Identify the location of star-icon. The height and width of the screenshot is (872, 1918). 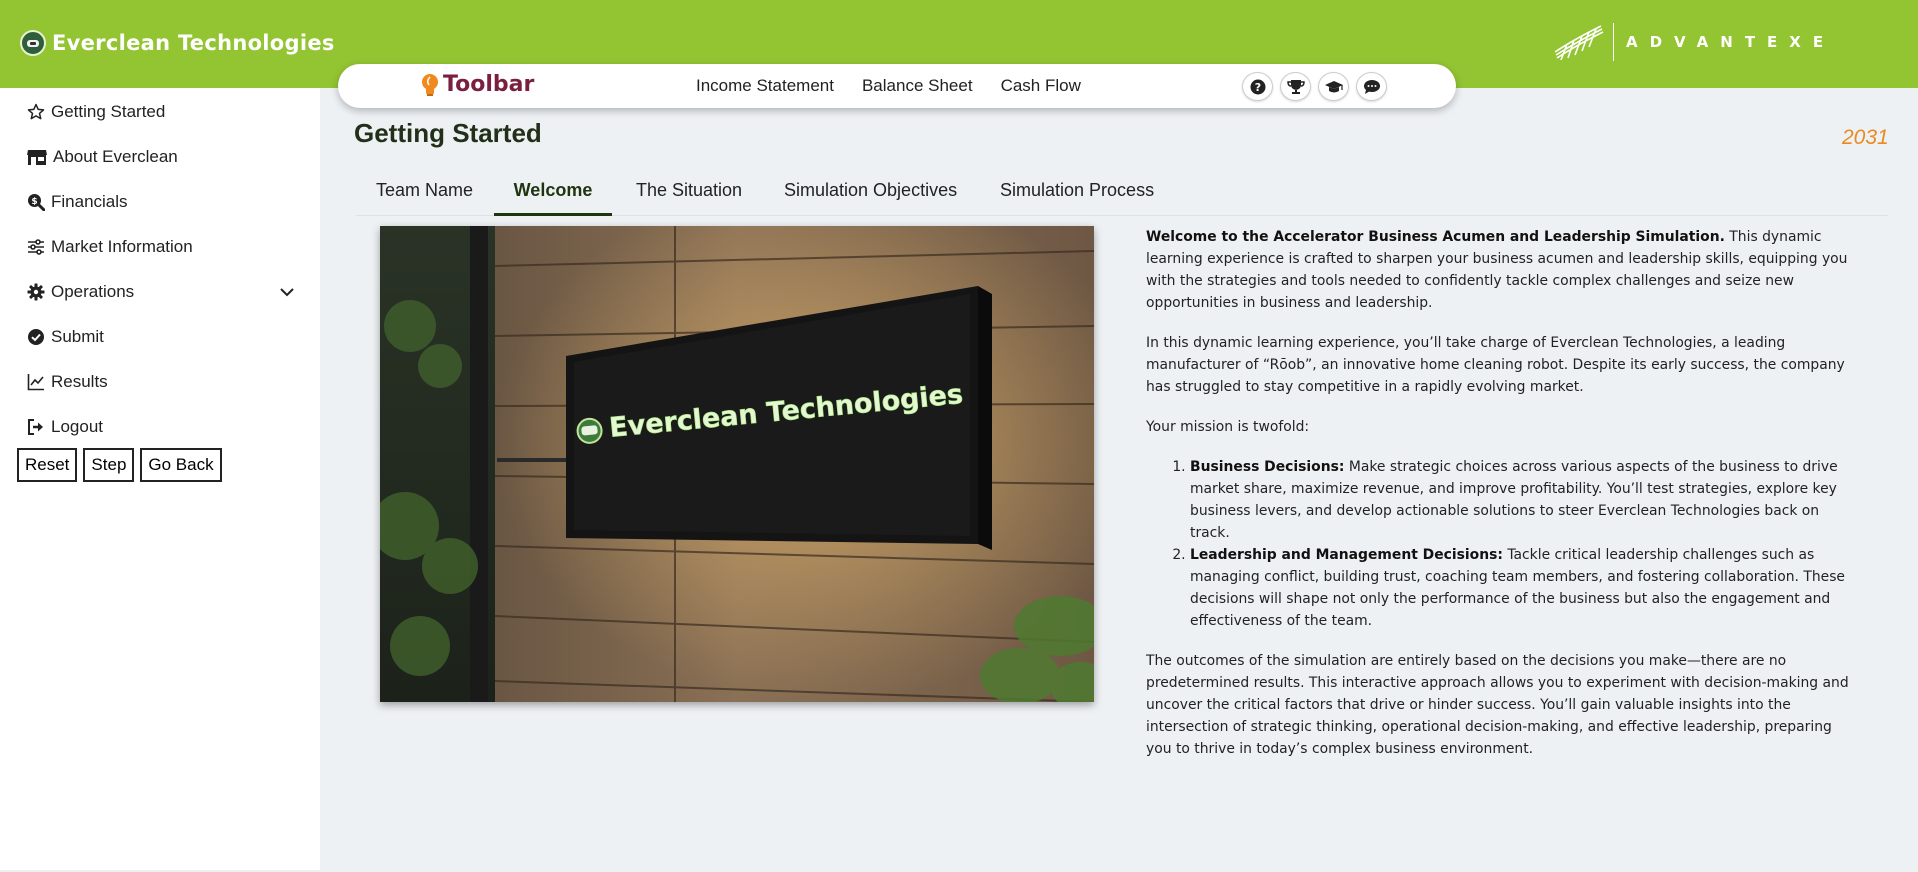
(36, 112).